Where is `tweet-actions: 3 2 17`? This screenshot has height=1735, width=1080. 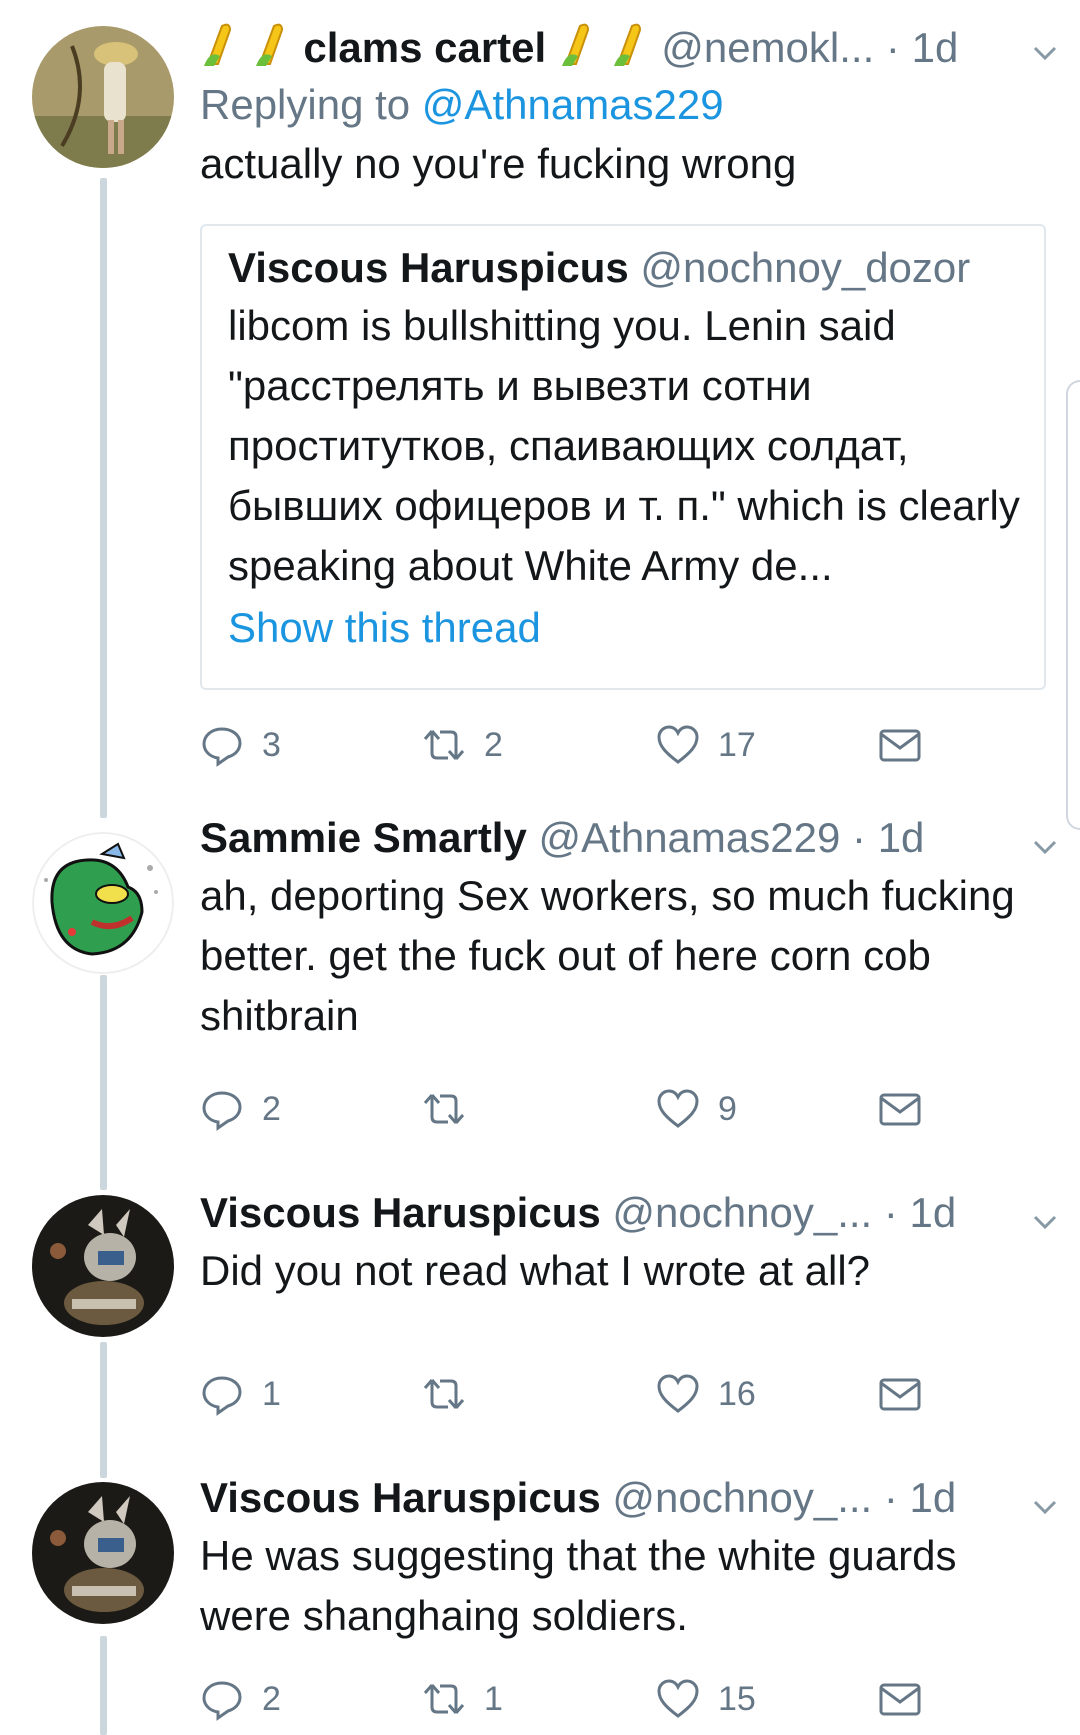 tweet-actions: 3 2 17 is located at coordinates (570, 745).